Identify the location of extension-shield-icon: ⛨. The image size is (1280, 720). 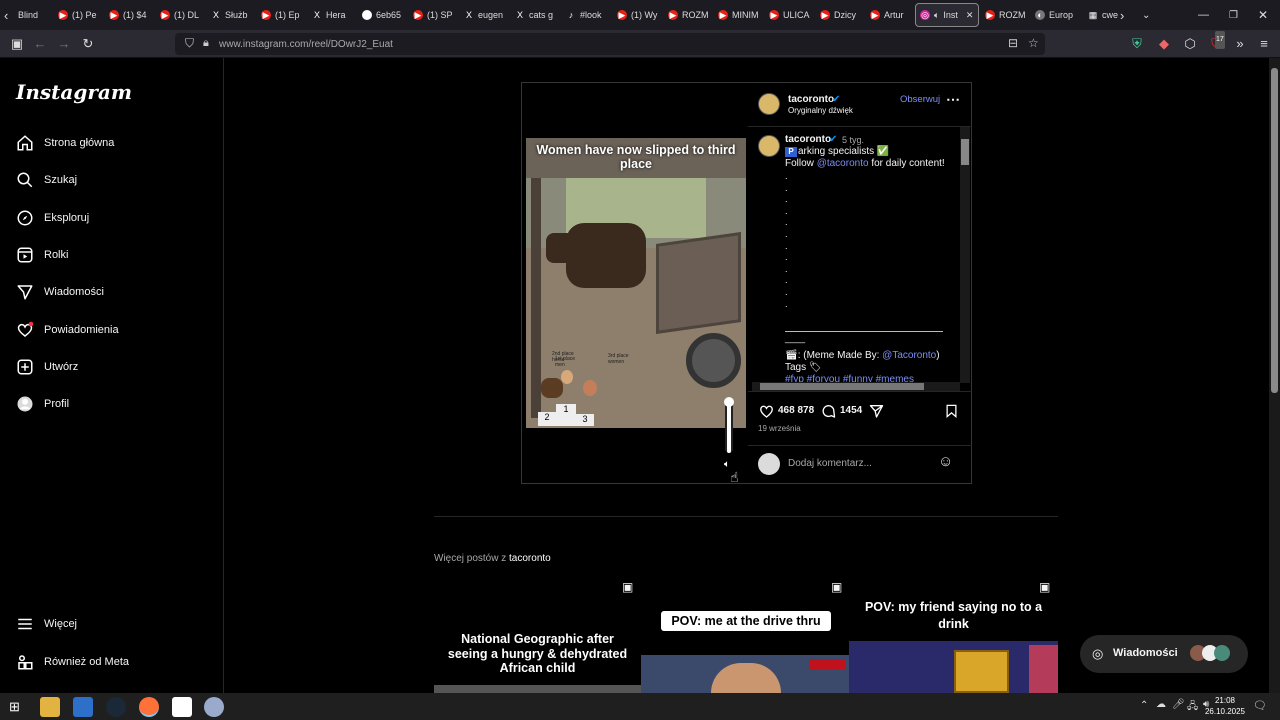
(1137, 44).